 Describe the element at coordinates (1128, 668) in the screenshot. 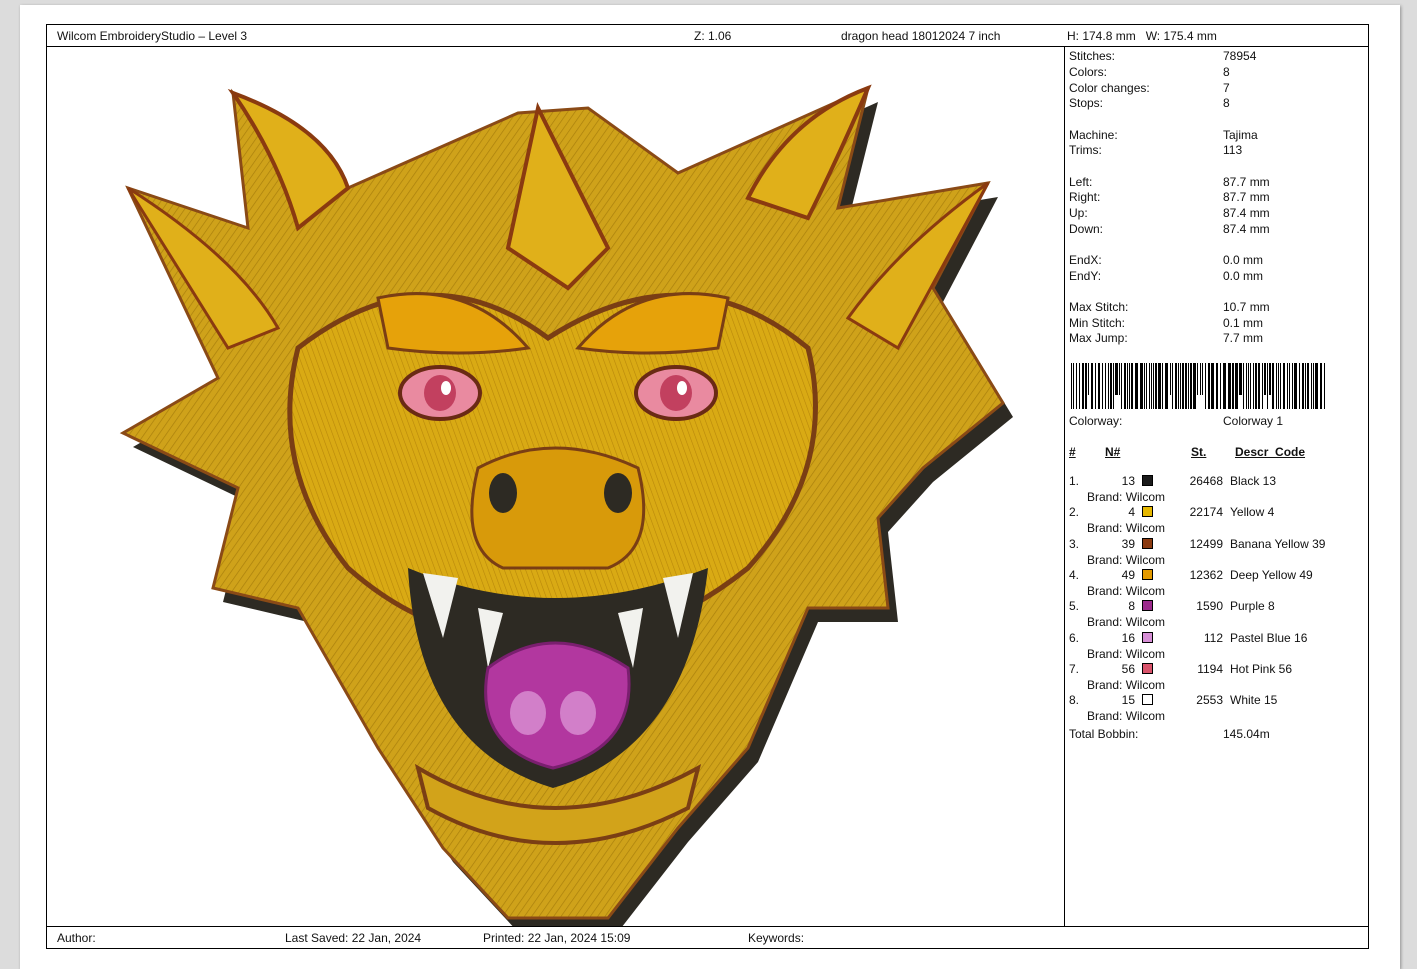

I see `needle-number: 56` at that location.